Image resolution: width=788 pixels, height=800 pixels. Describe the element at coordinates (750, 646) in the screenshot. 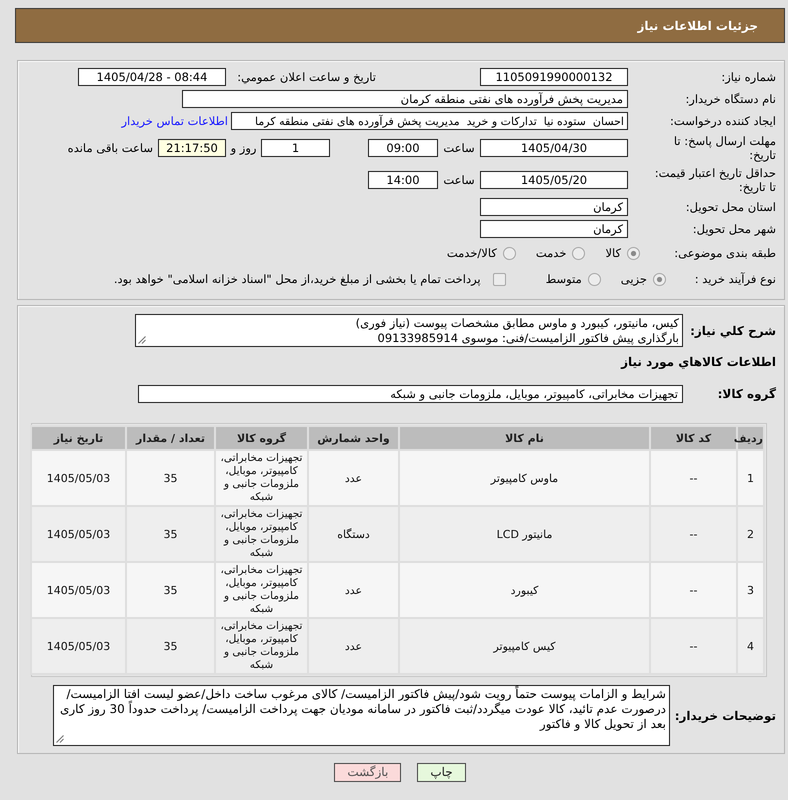

I see `table-cell: 4` at that location.